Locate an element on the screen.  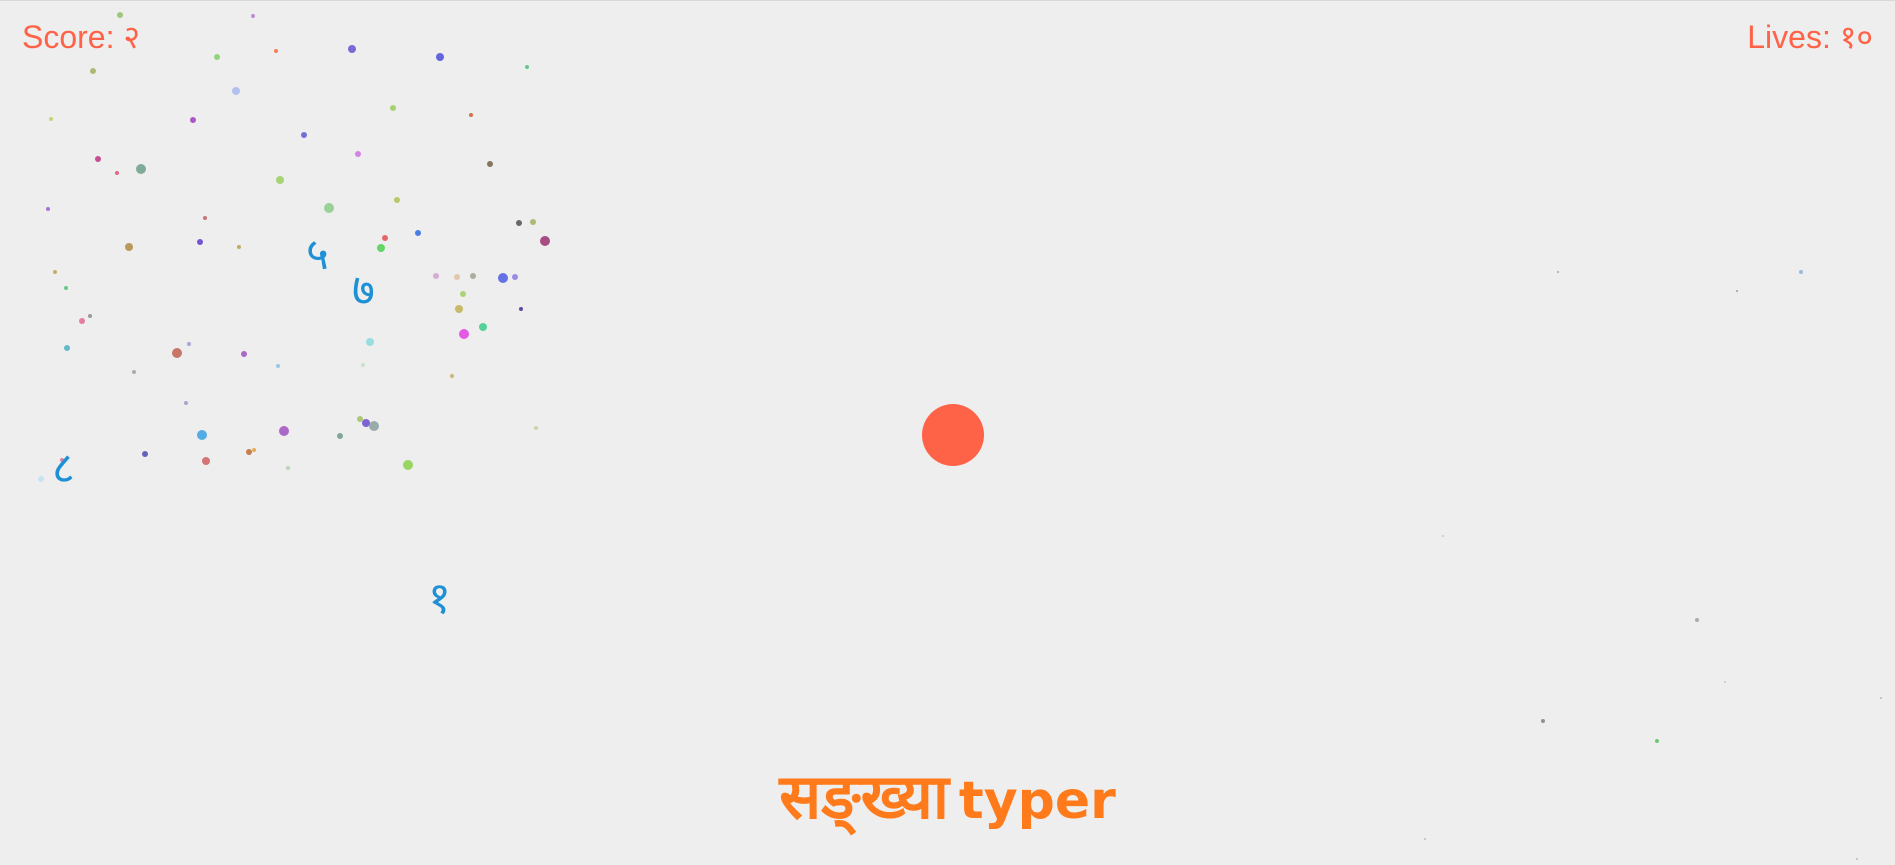
game-title-main: सङ्ख्या is located at coordinates (864, 796).